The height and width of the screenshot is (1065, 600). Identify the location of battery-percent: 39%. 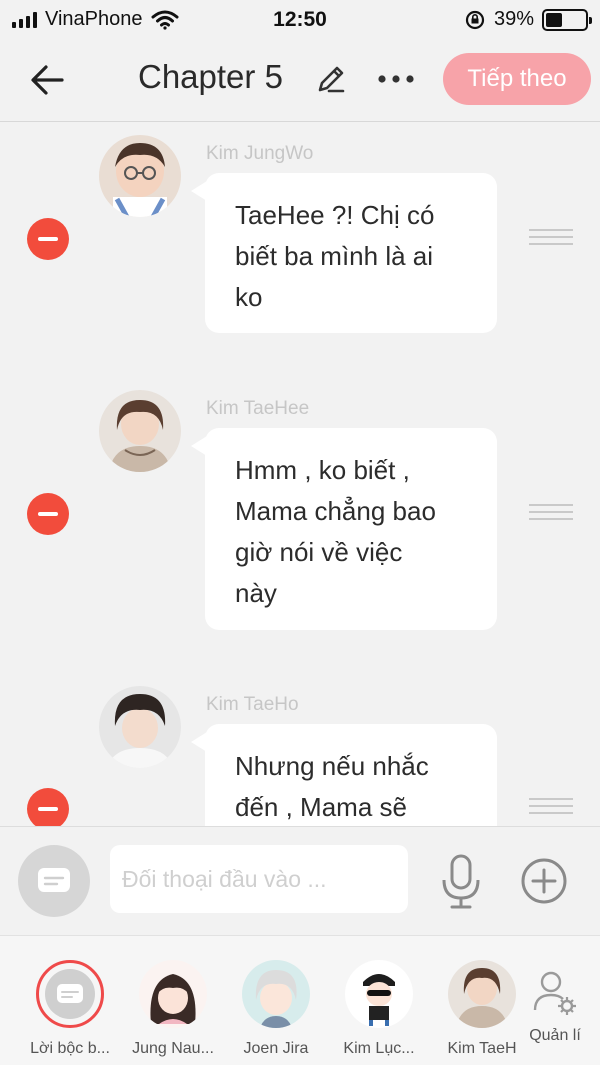
(513, 19).